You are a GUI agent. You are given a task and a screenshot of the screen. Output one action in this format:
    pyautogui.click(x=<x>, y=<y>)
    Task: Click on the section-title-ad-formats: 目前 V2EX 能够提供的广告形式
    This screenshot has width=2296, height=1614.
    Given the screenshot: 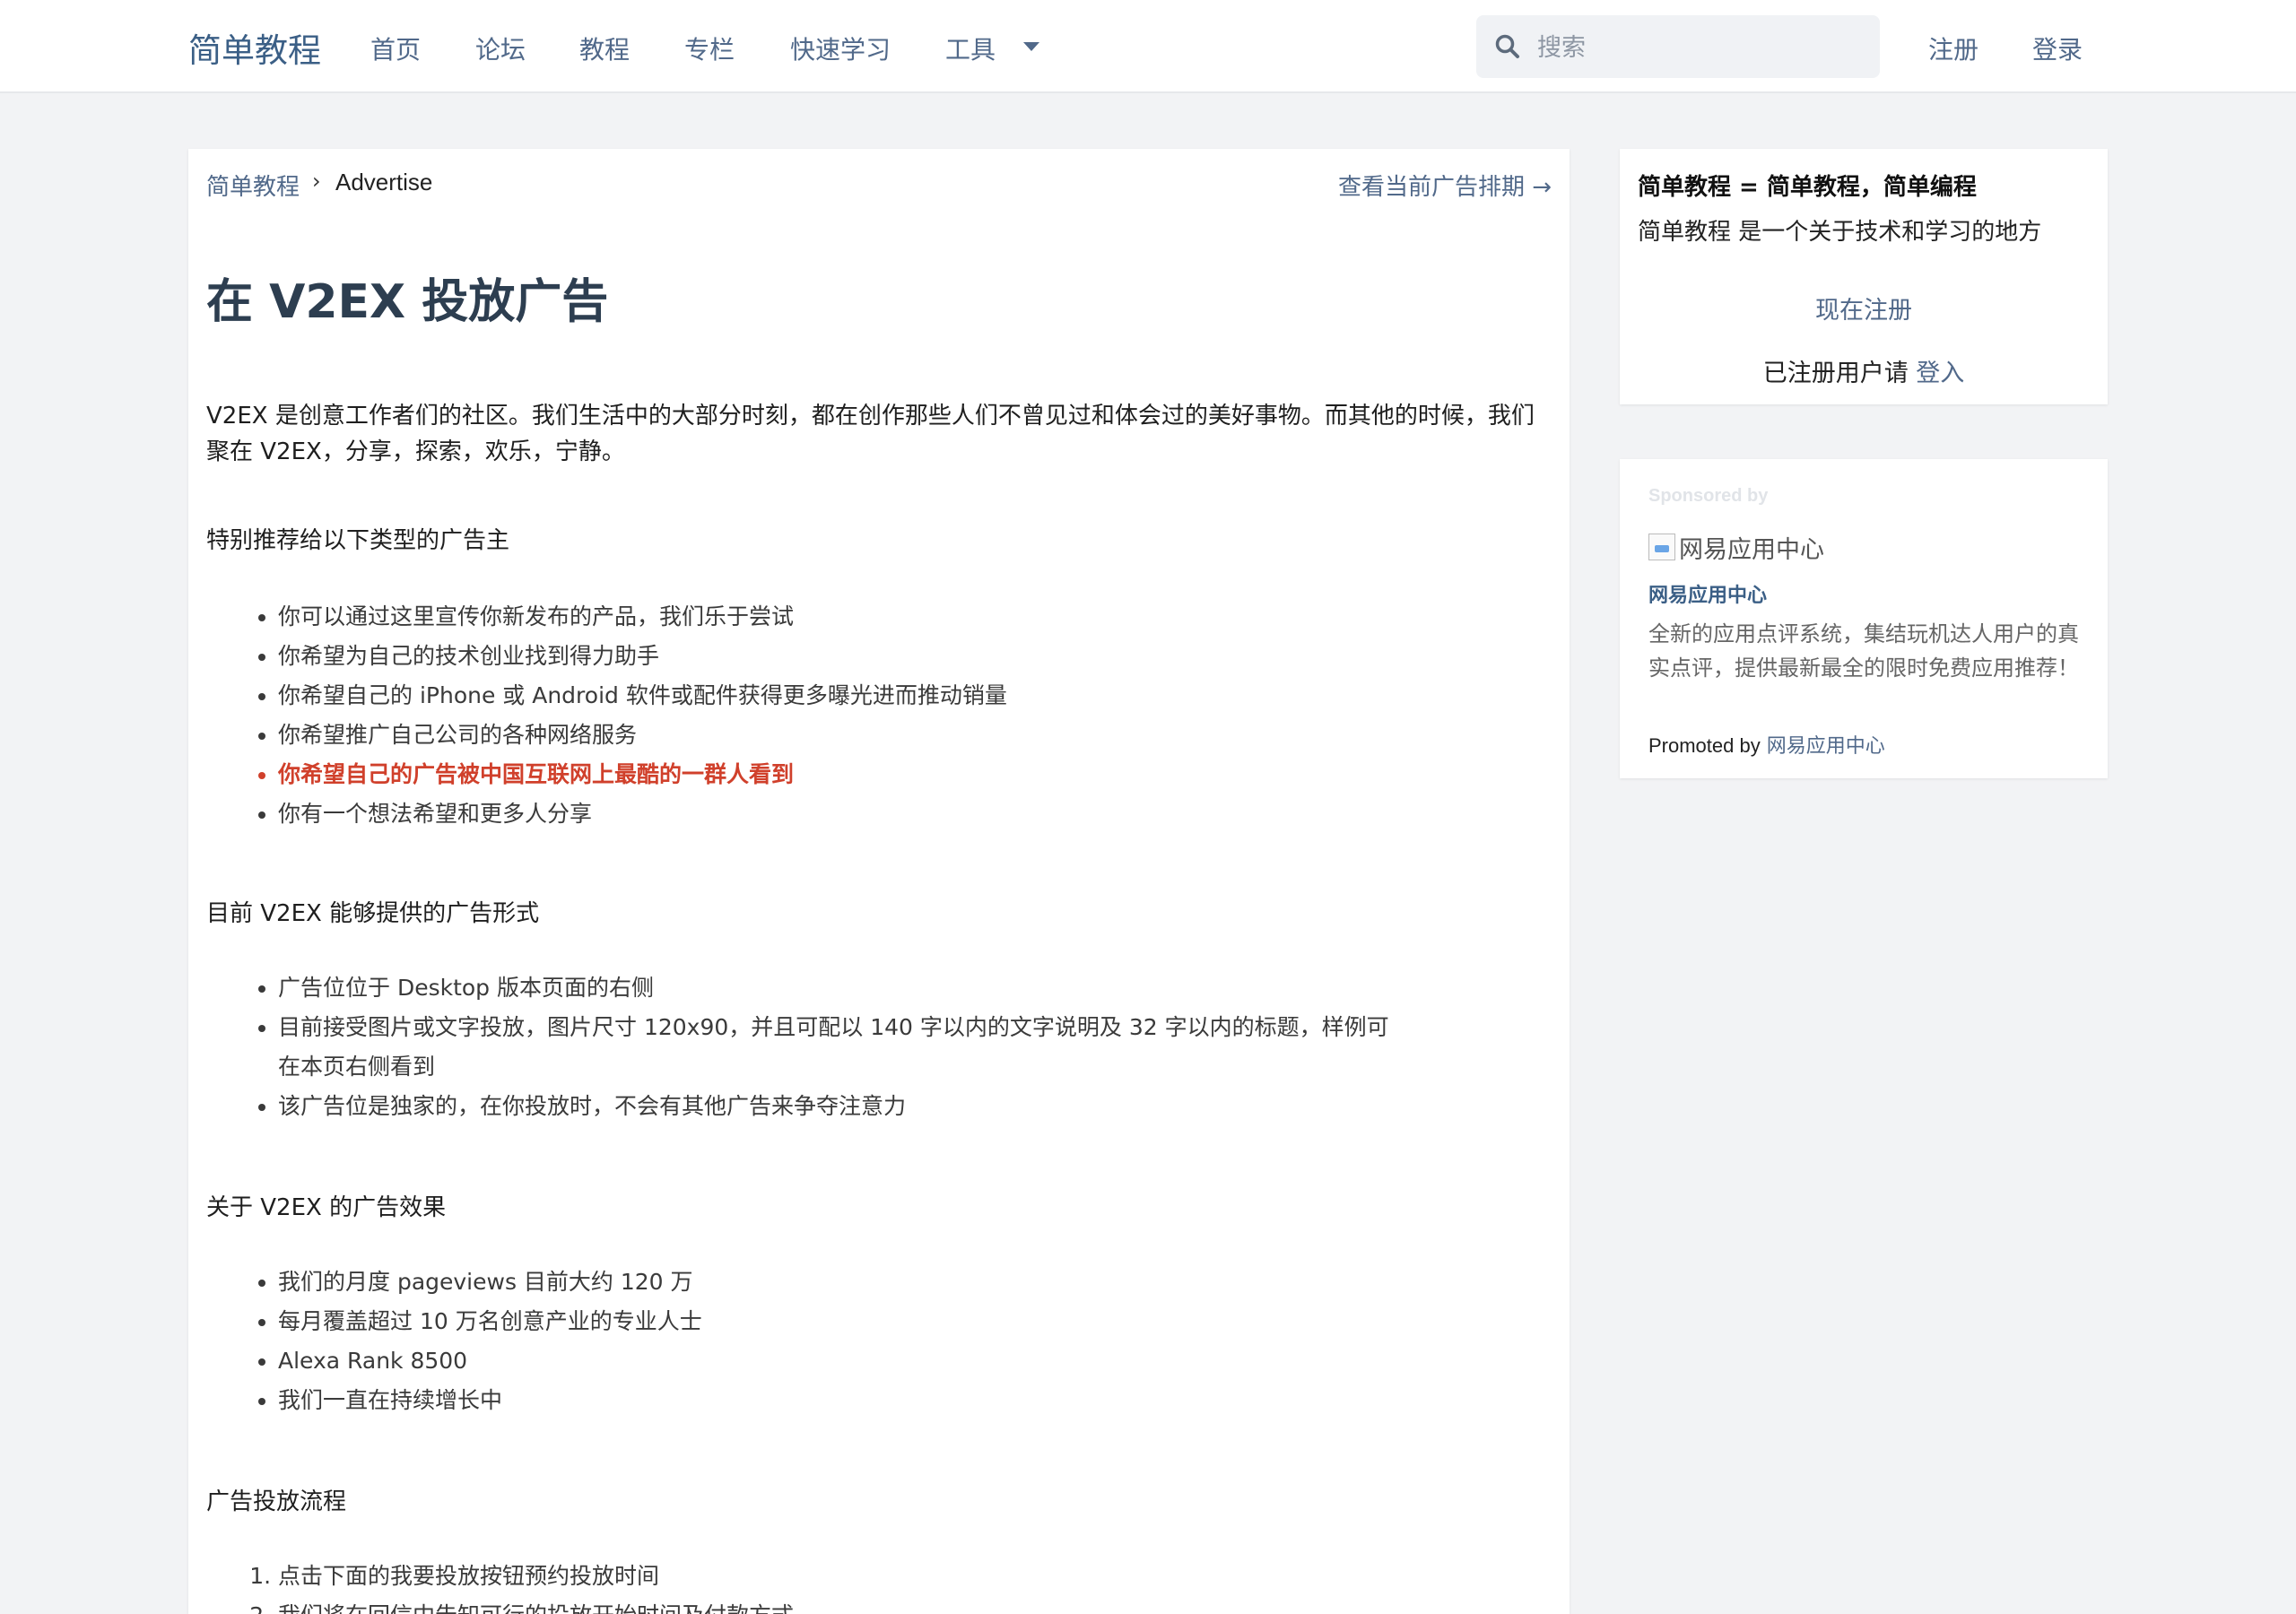 What is the action you would take?
    pyautogui.click(x=373, y=913)
    